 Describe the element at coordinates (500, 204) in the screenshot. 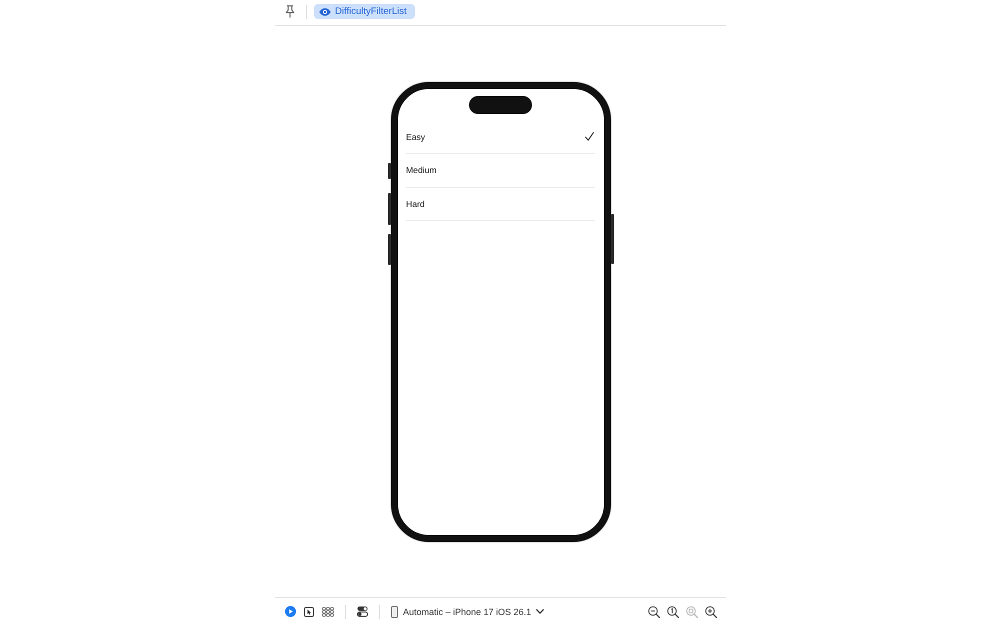

I see `list-row: Hard` at that location.